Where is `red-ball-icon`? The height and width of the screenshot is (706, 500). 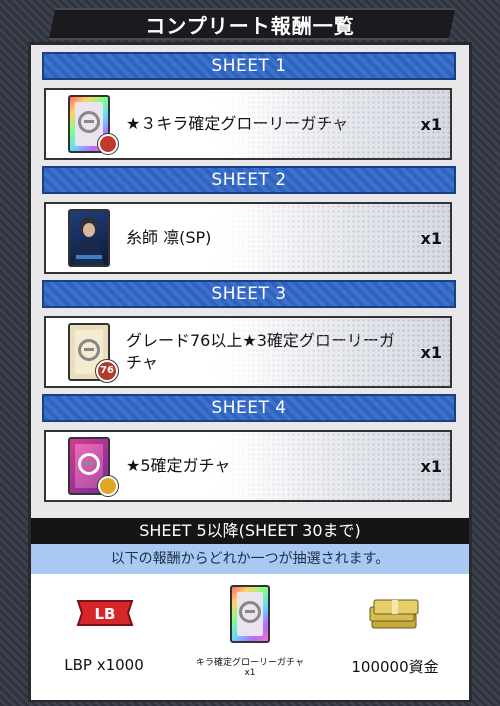 red-ball-icon is located at coordinates (108, 144).